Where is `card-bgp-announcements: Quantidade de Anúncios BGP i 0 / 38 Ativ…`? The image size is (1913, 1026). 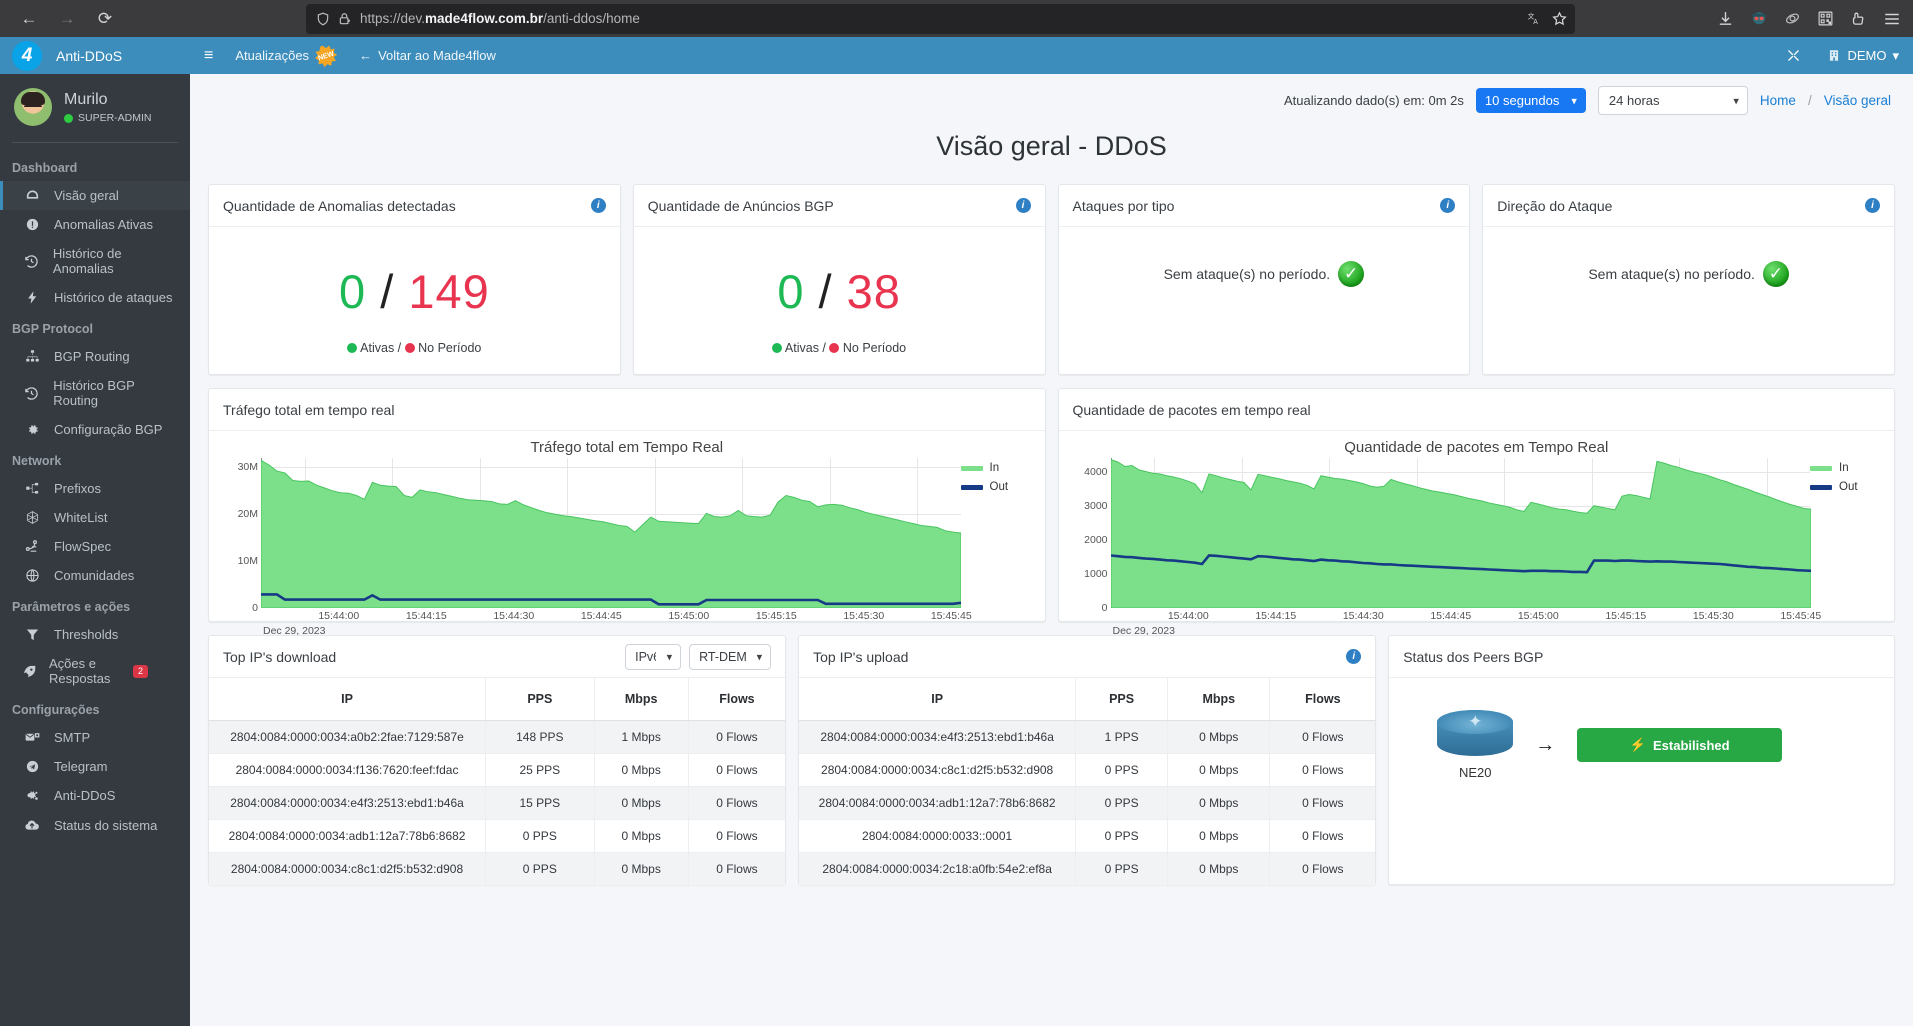 card-bgp-announcements: Quantidade de Anúncios BGP i 0 / 38 Ativ… is located at coordinates (839, 279).